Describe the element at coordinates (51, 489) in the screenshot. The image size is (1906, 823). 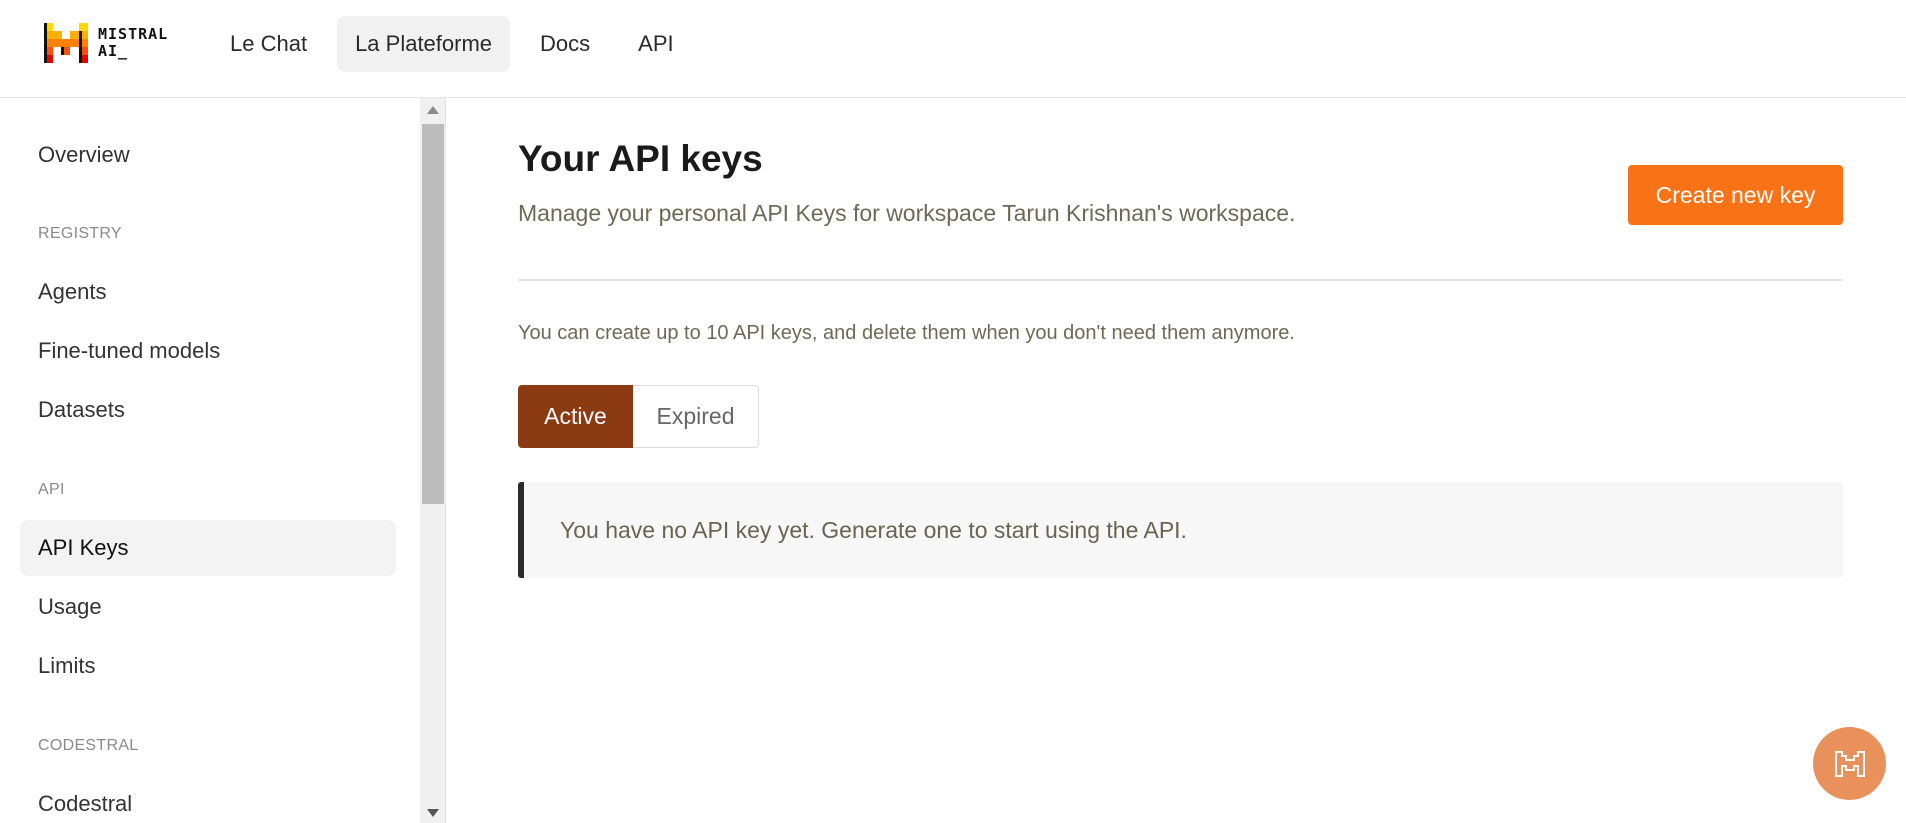
I see `sidebar-section-api: API` at that location.